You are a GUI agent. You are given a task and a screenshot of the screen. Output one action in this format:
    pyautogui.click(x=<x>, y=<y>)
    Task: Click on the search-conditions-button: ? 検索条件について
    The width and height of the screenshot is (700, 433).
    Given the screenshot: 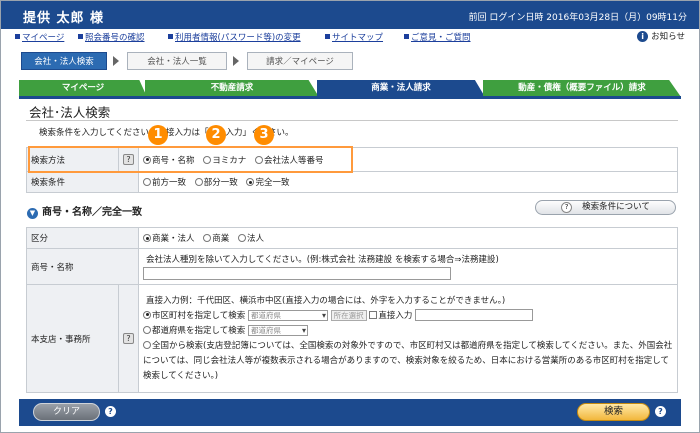 What is the action you would take?
    pyautogui.click(x=605, y=207)
    